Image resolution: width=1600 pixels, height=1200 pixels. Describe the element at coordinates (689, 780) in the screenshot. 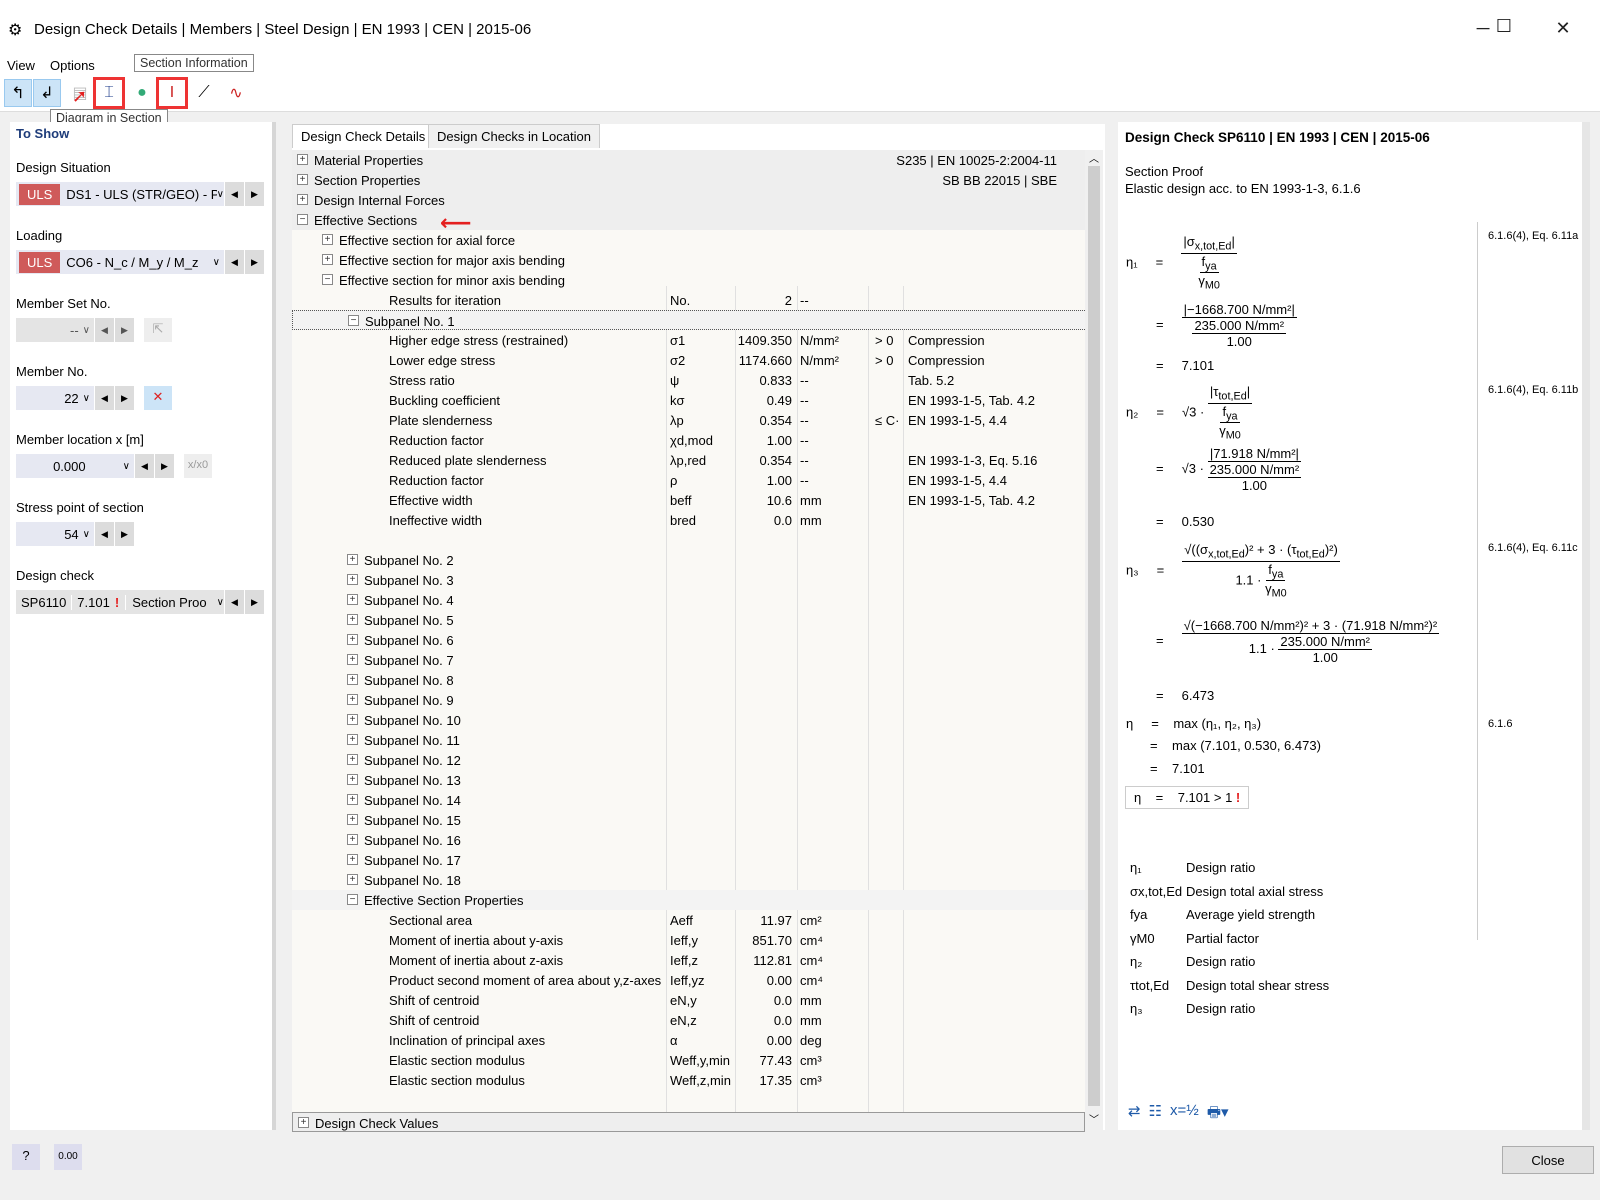

I see `tree-row: + Subpanel No. 13` at that location.